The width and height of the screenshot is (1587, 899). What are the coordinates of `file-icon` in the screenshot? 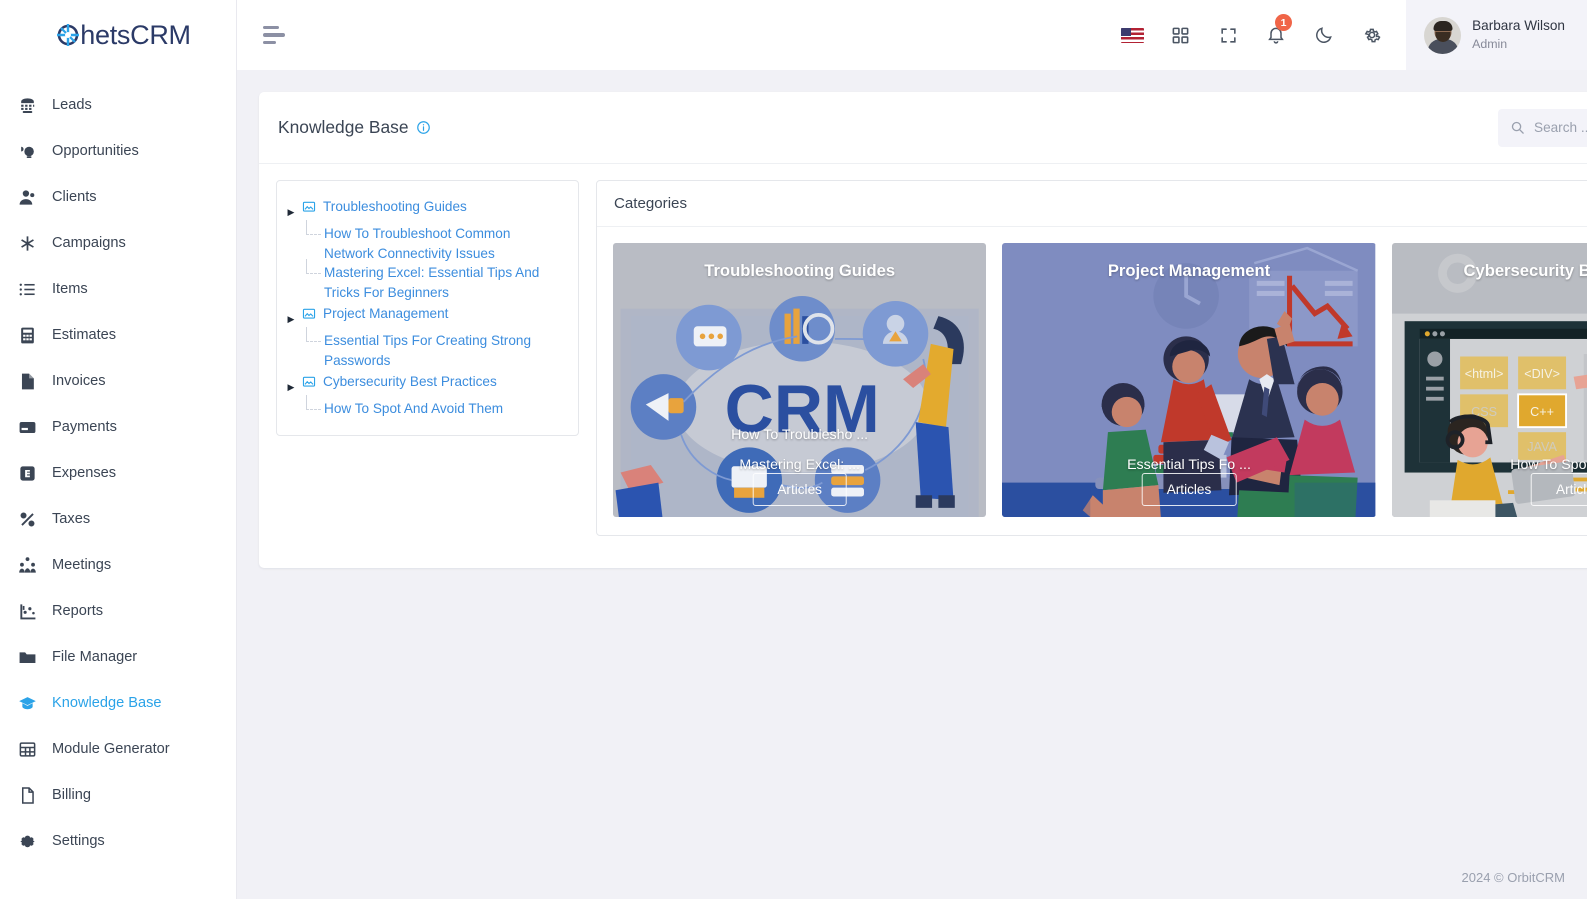 It's located at (27, 381).